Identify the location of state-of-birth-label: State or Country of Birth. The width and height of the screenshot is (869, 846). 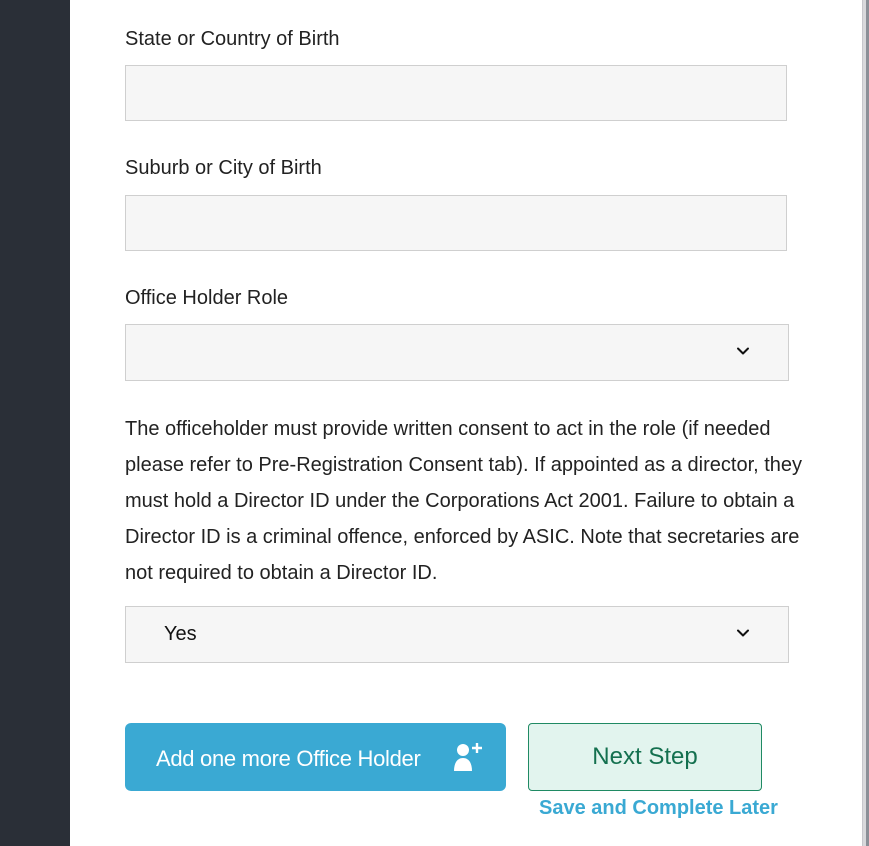
(232, 39).